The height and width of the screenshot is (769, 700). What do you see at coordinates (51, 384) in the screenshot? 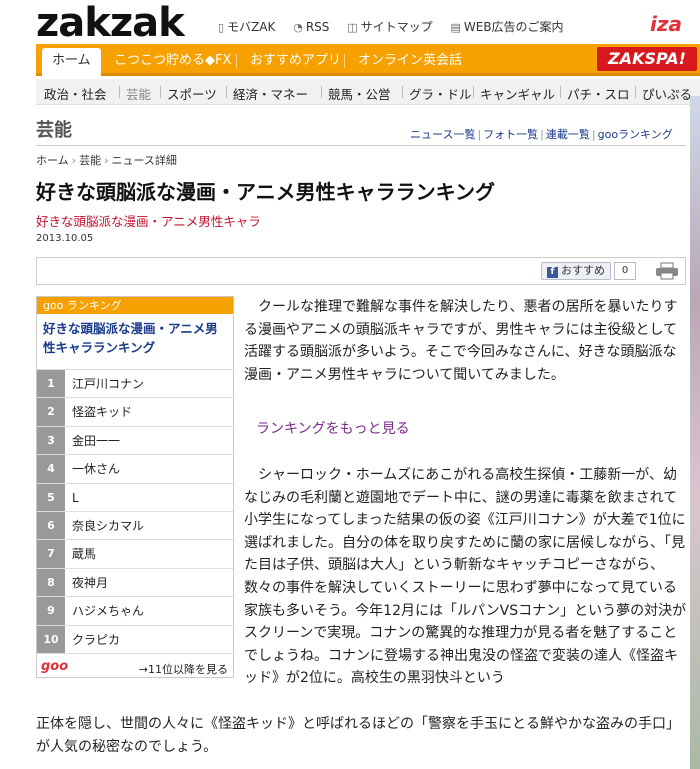
I see `rank-number: 1` at bounding box center [51, 384].